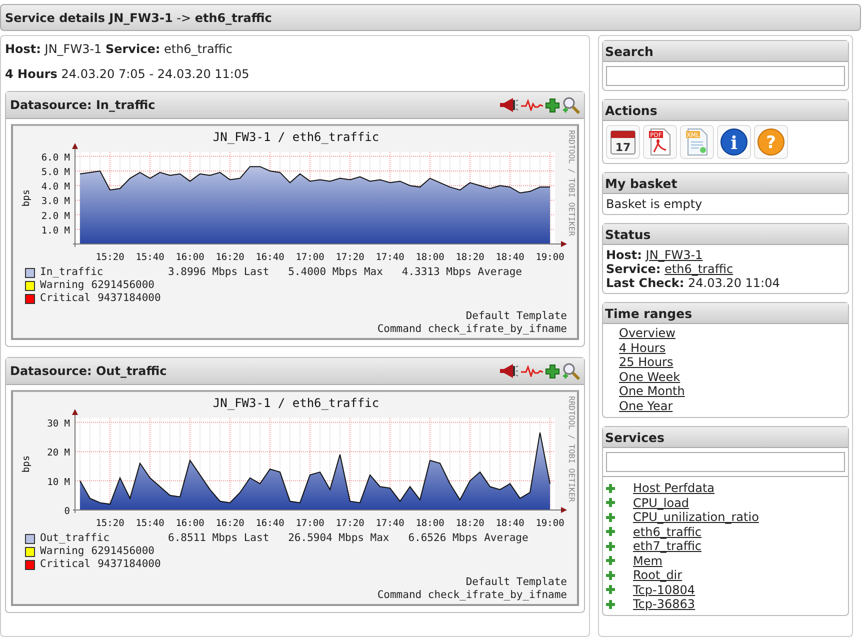 The width and height of the screenshot is (865, 643). I want to click on status-link: JN_FW3-1, so click(674, 255).